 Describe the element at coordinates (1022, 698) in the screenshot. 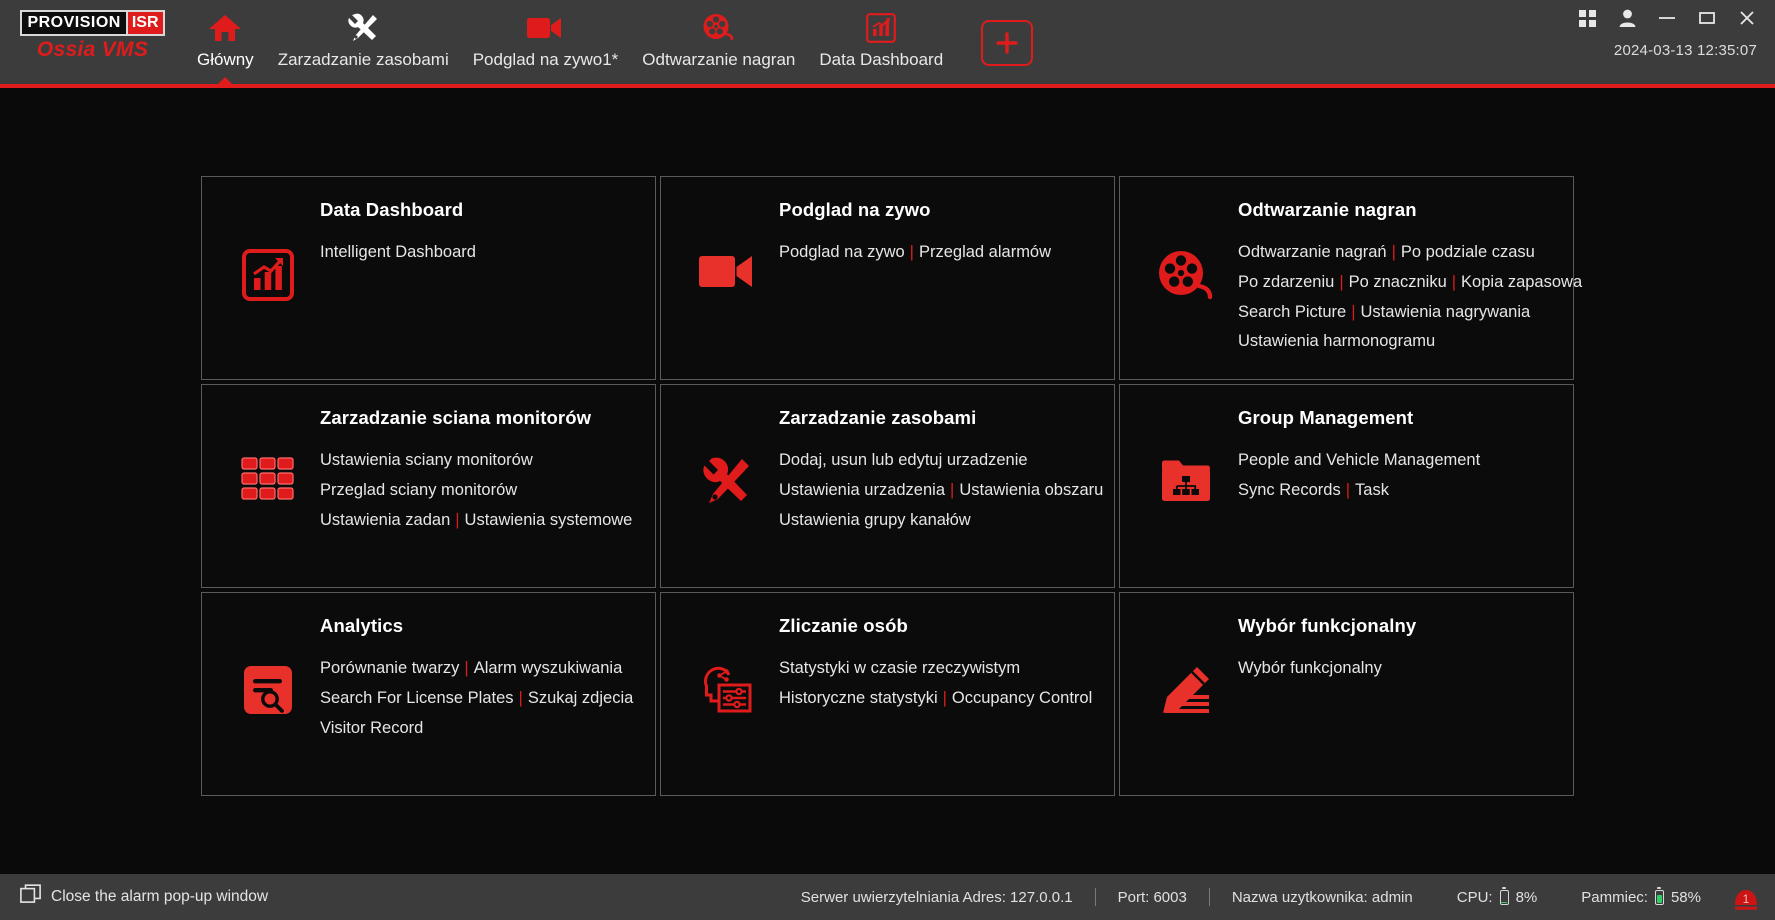

I see `card-link: Occupancy Control` at that location.